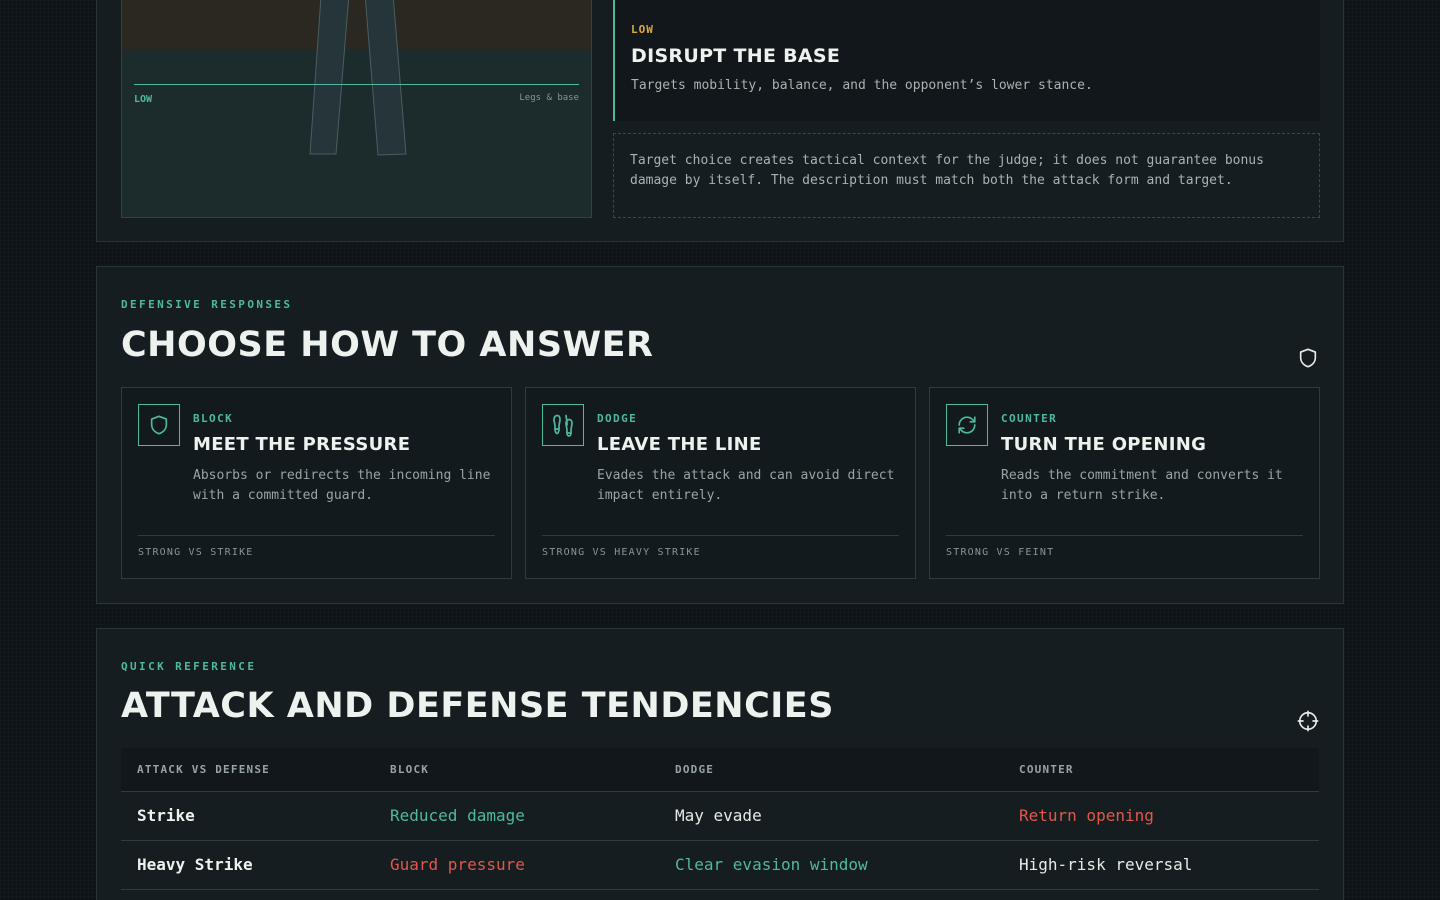  What do you see at coordinates (1029, 418) in the screenshot?
I see `card-kicker: COUNTER` at bounding box center [1029, 418].